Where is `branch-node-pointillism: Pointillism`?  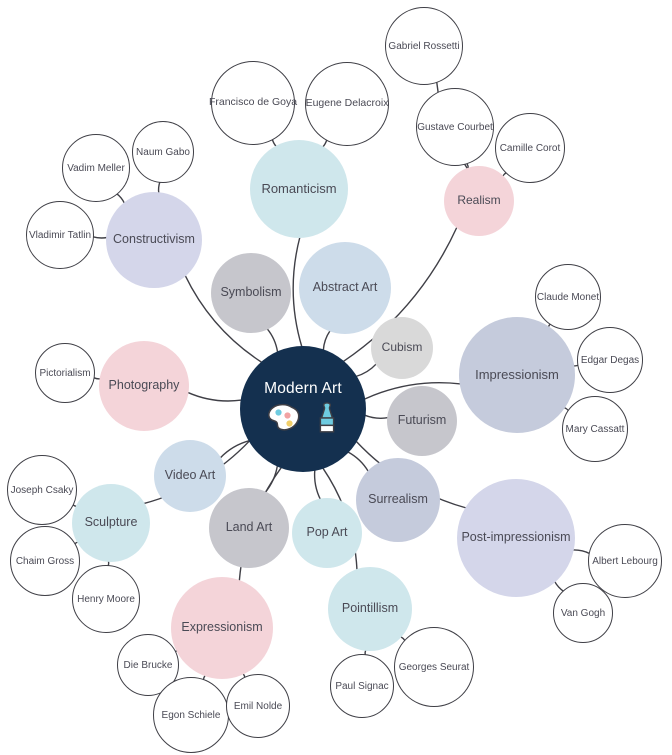 branch-node-pointillism: Pointillism is located at coordinates (370, 609).